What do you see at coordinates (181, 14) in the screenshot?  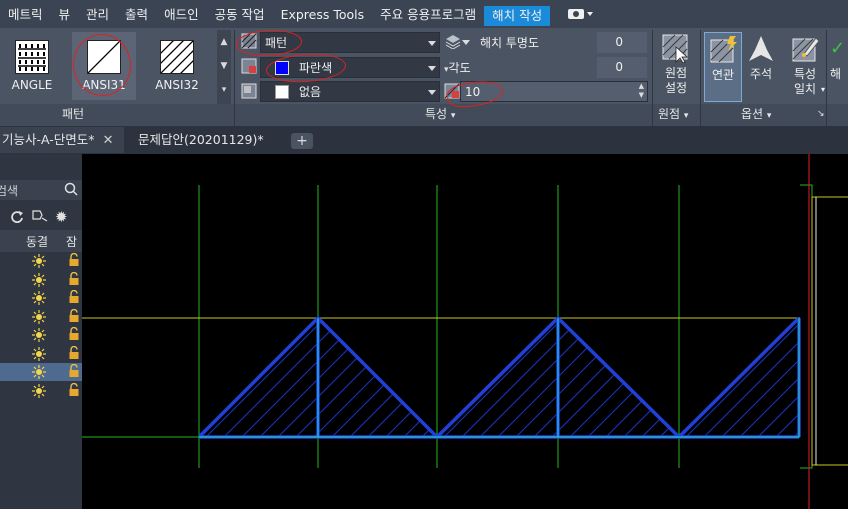 I see `menu-addins: 애드인` at bounding box center [181, 14].